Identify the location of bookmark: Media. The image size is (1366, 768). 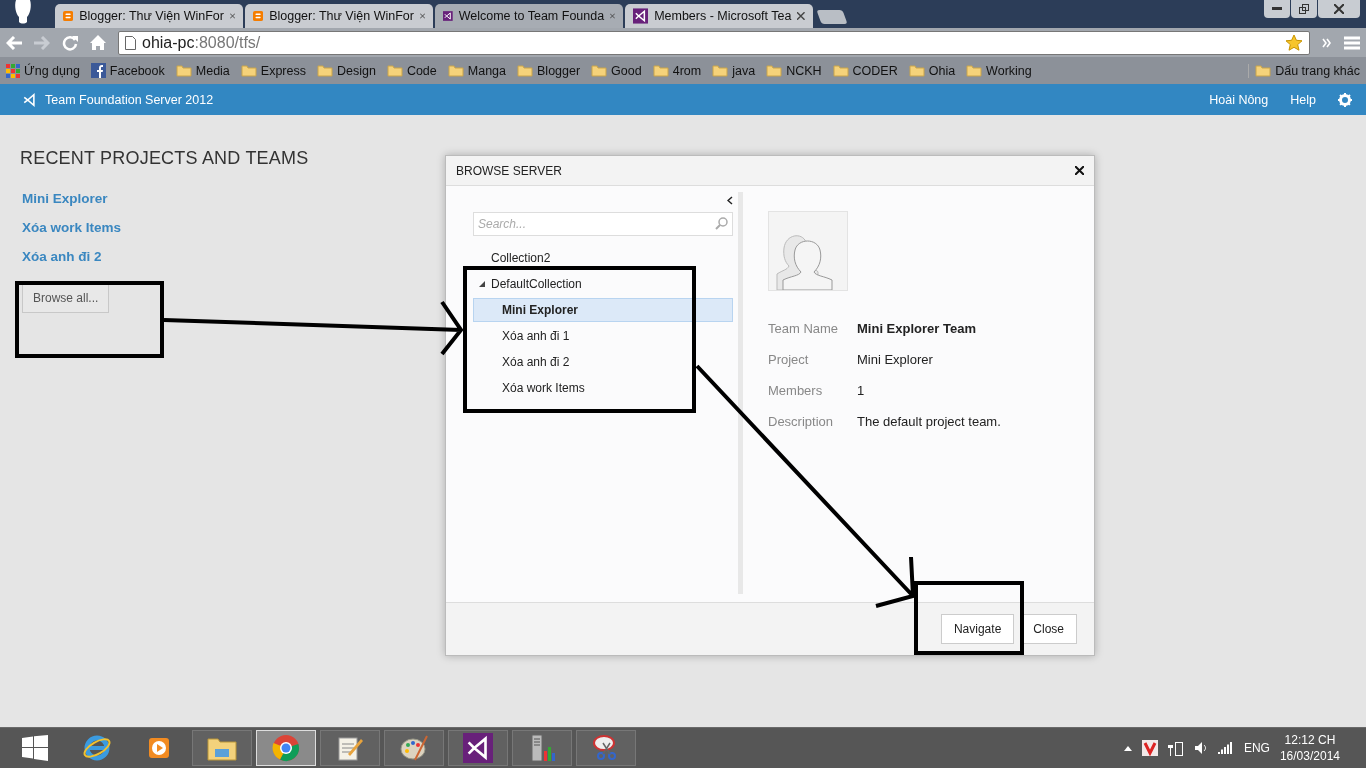
(202, 70).